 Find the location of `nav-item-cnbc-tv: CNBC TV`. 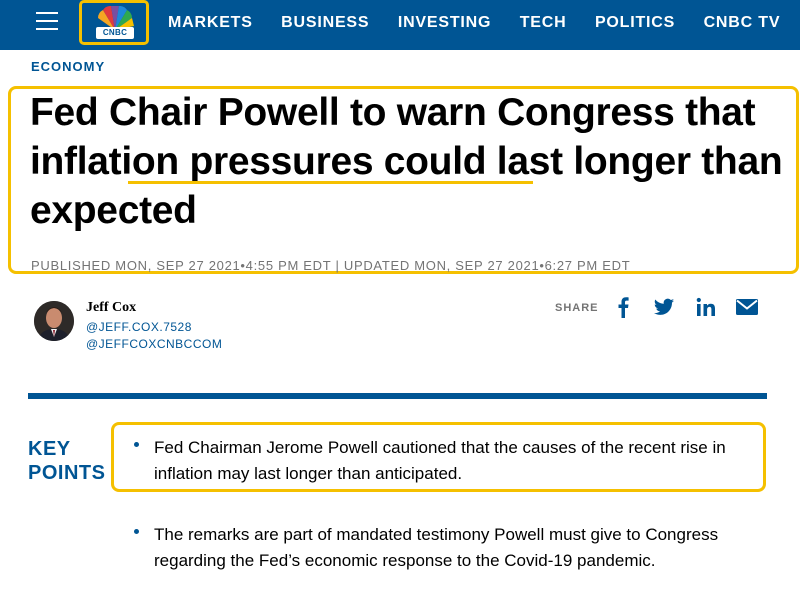

nav-item-cnbc-tv: CNBC TV is located at coordinates (742, 23).